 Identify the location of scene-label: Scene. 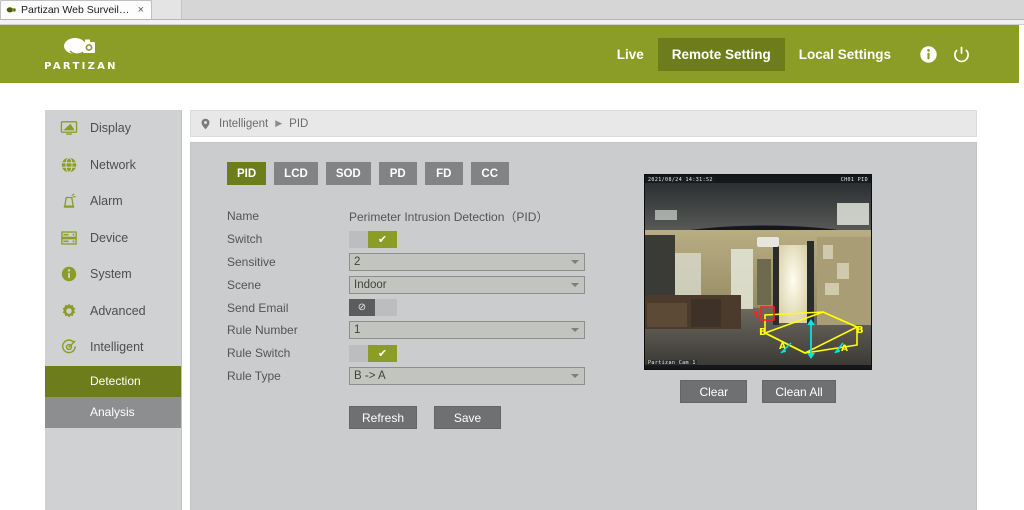
(244, 284).